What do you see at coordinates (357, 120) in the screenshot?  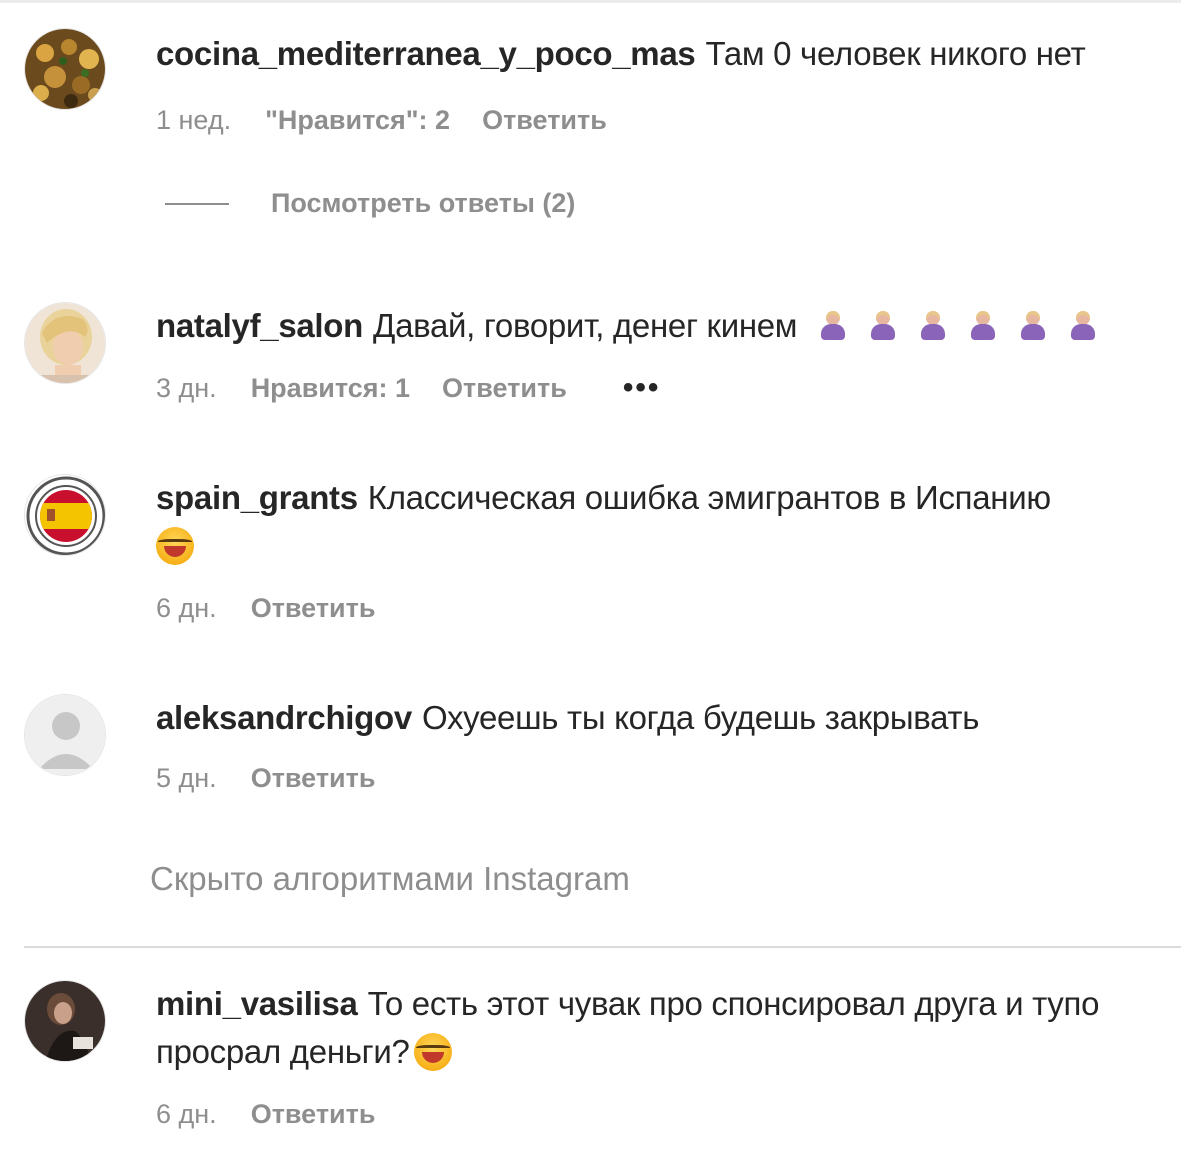 I see `comment-likes: "Нравится": 2` at bounding box center [357, 120].